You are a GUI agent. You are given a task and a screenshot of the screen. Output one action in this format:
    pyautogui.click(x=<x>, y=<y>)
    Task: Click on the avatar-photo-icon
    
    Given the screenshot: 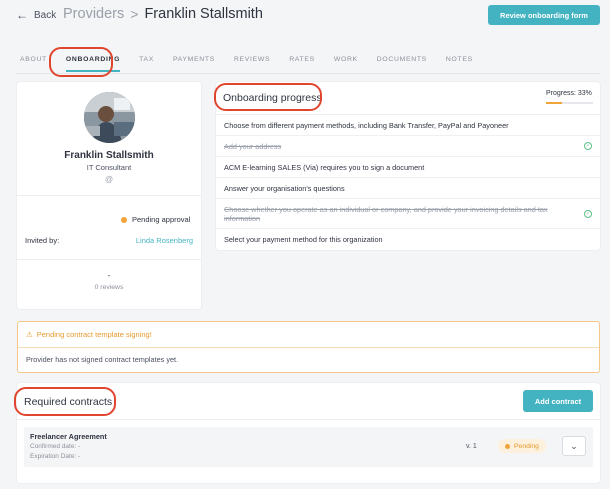 What is the action you would take?
    pyautogui.click(x=109, y=117)
    